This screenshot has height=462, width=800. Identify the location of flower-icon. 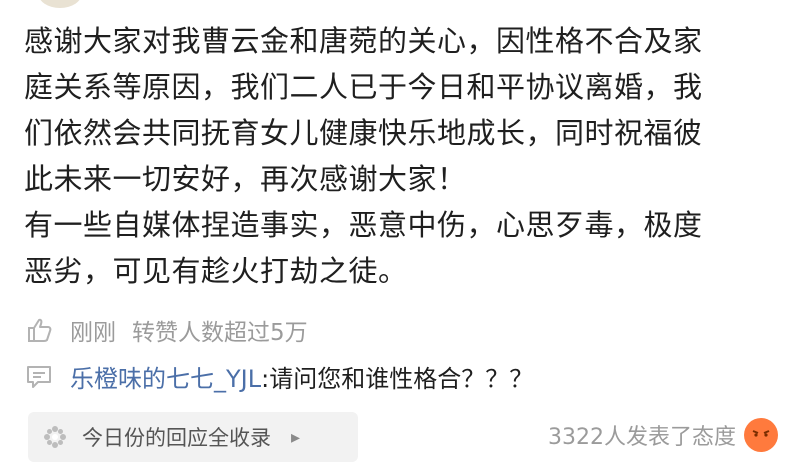
(55, 437).